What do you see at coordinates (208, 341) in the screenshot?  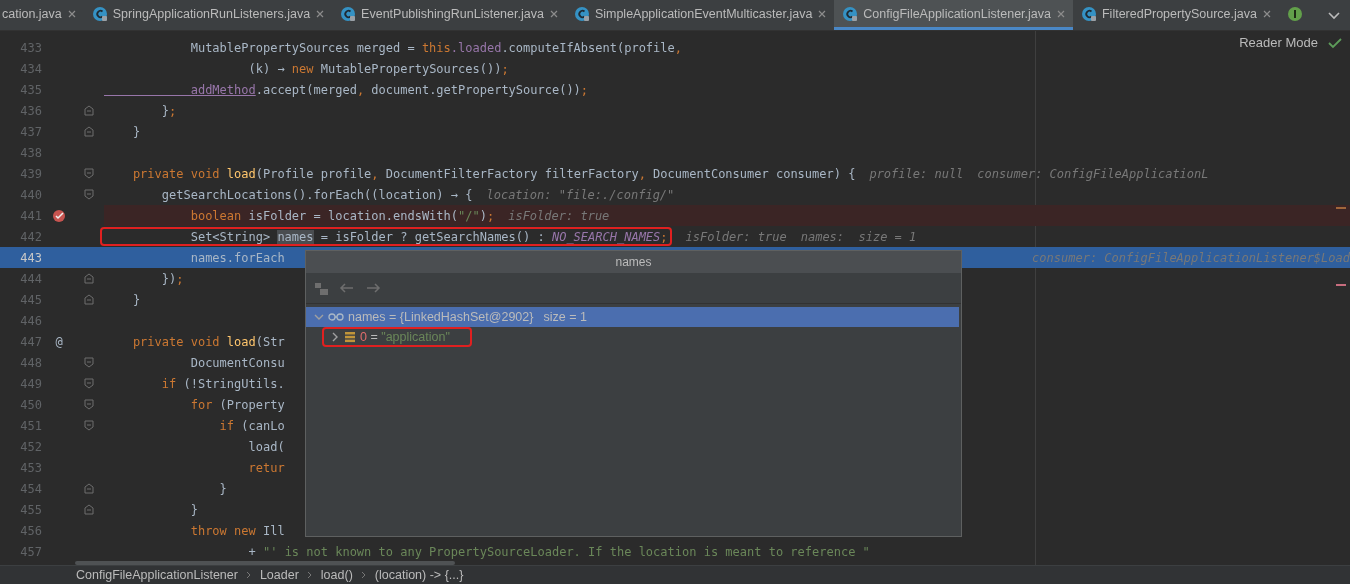 I see `code-text: private void load(Str` at bounding box center [208, 341].